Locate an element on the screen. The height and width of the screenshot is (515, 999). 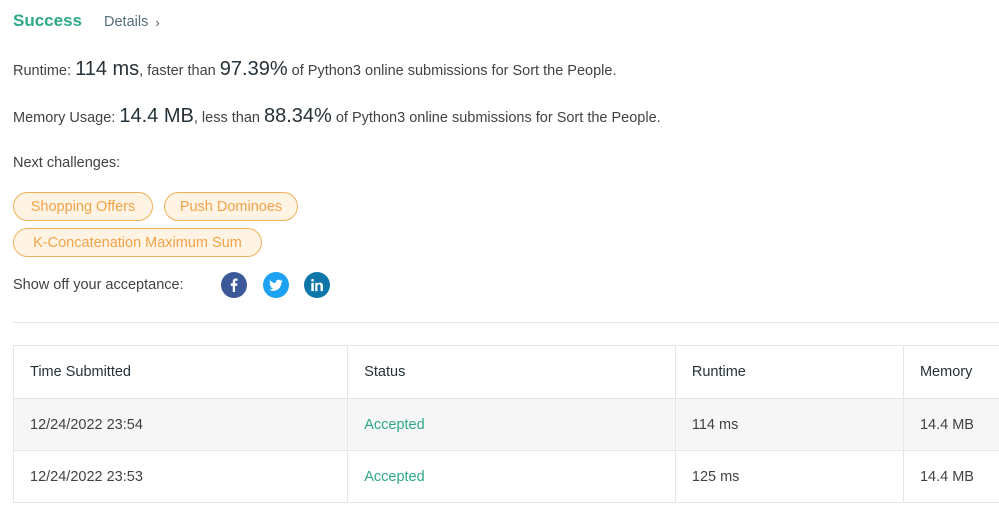
table-row: 12/24/2022 23:54 Accepted 114 ms 14.4 MB is located at coordinates (505, 424).